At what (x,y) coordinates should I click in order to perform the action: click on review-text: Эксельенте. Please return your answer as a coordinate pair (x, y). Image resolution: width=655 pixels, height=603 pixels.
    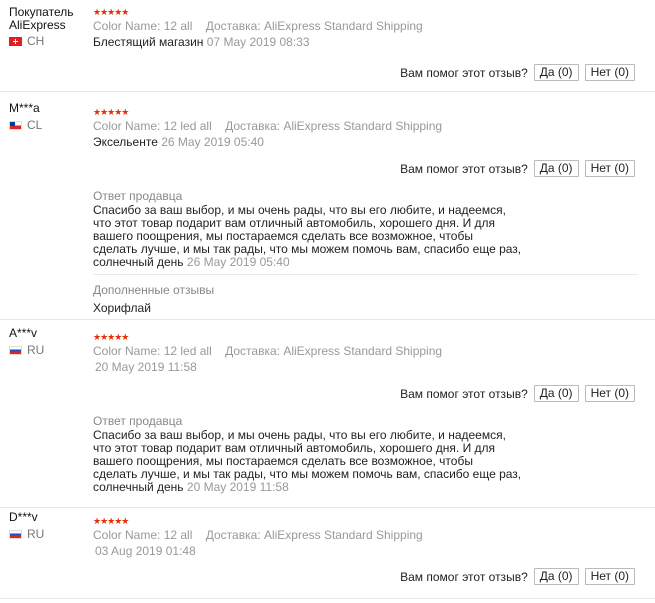
    Looking at the image, I should click on (125, 142).